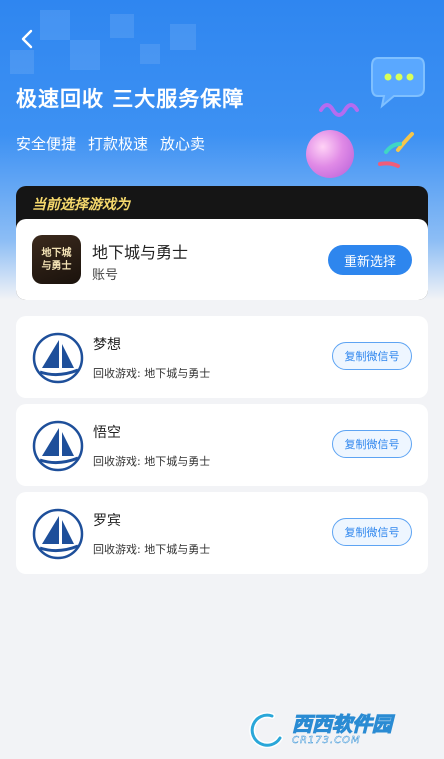  What do you see at coordinates (326, 740) in the screenshot?
I see `watermark-domain: CR173.COM` at bounding box center [326, 740].